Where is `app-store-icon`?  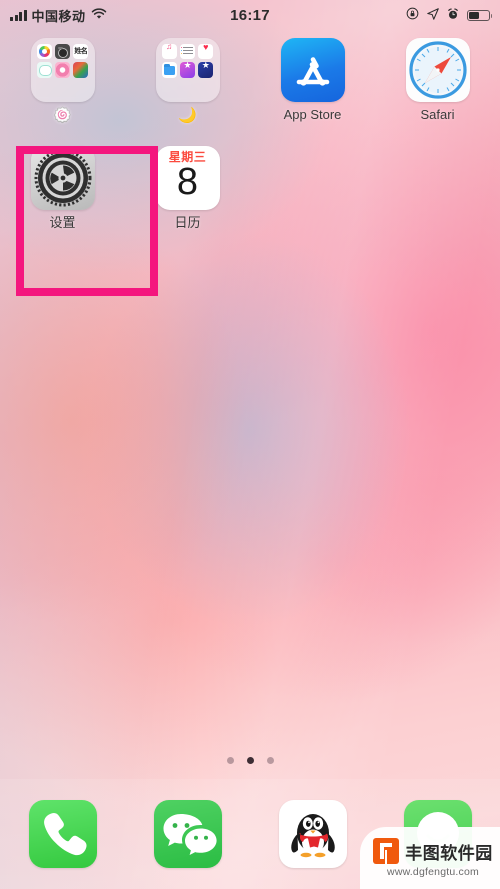
app-store-icon is located at coordinates (312, 70).